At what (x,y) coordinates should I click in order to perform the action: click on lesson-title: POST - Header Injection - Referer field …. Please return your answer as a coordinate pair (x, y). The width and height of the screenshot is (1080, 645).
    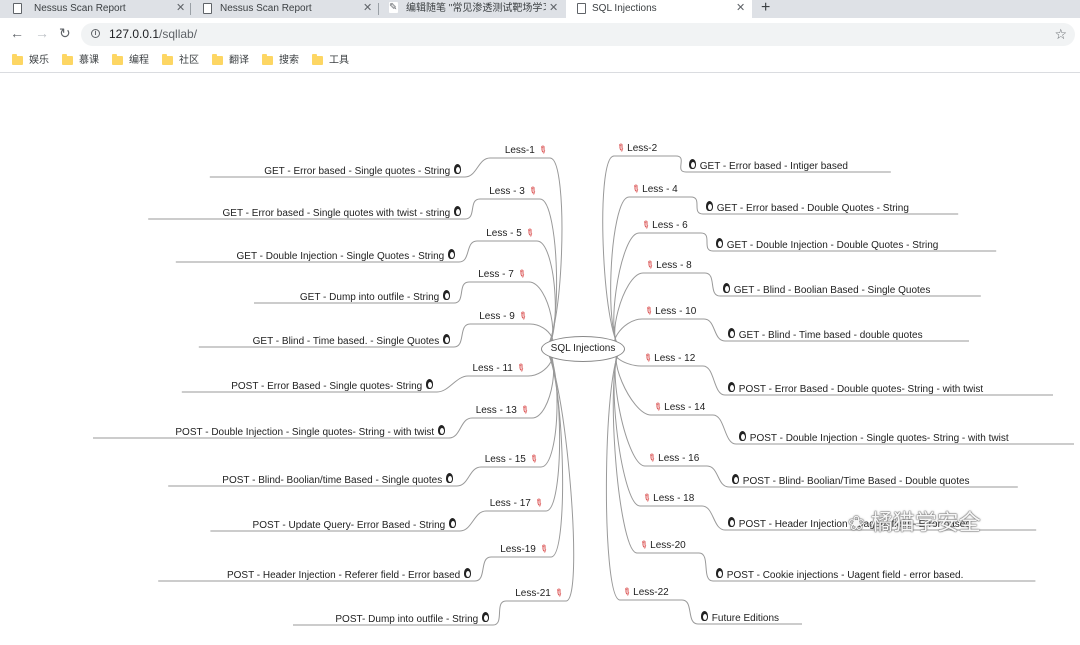
    Looking at the image, I should click on (349, 575).